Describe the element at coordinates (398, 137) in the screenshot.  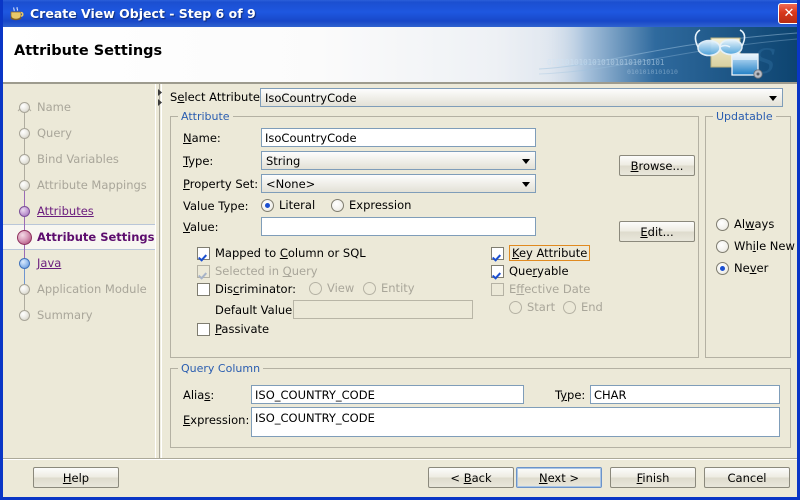
I see `name-input: IsoCountryCode` at that location.